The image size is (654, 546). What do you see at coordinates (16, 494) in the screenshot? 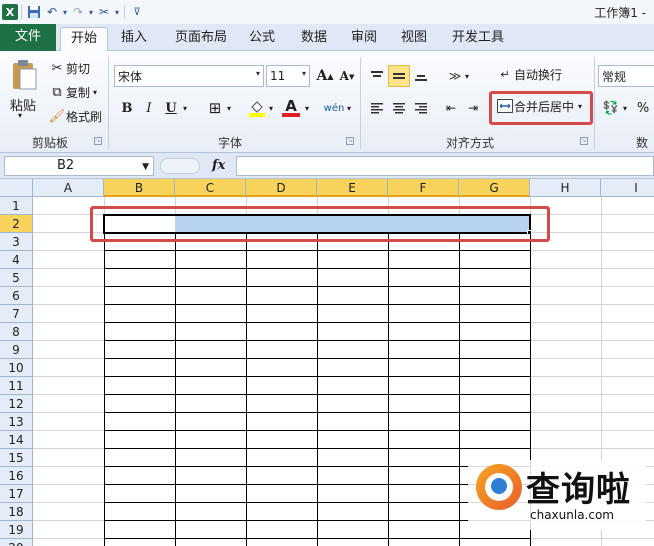
I see `row-header-17: 17` at bounding box center [16, 494].